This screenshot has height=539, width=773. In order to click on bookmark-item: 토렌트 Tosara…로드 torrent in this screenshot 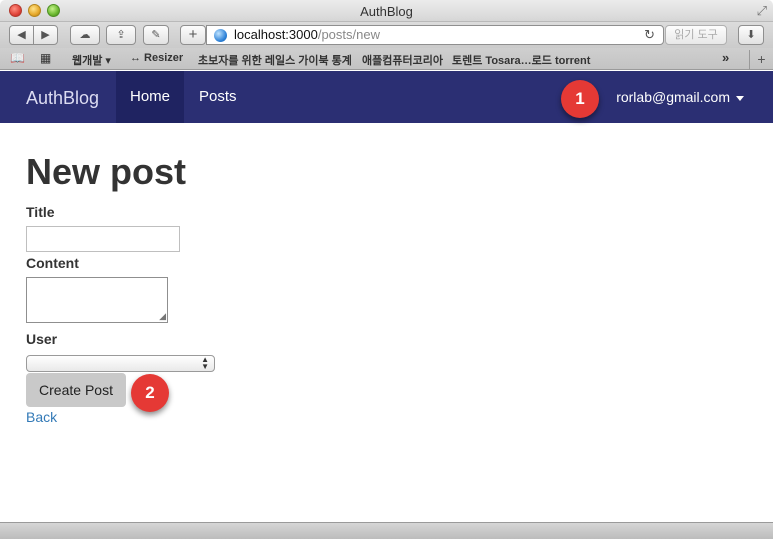, I will do `click(521, 60)`.